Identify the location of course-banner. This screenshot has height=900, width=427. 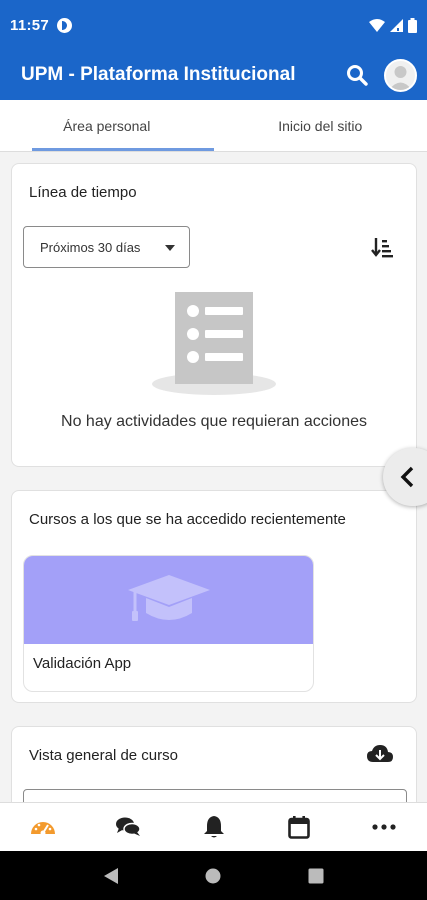
(168, 600).